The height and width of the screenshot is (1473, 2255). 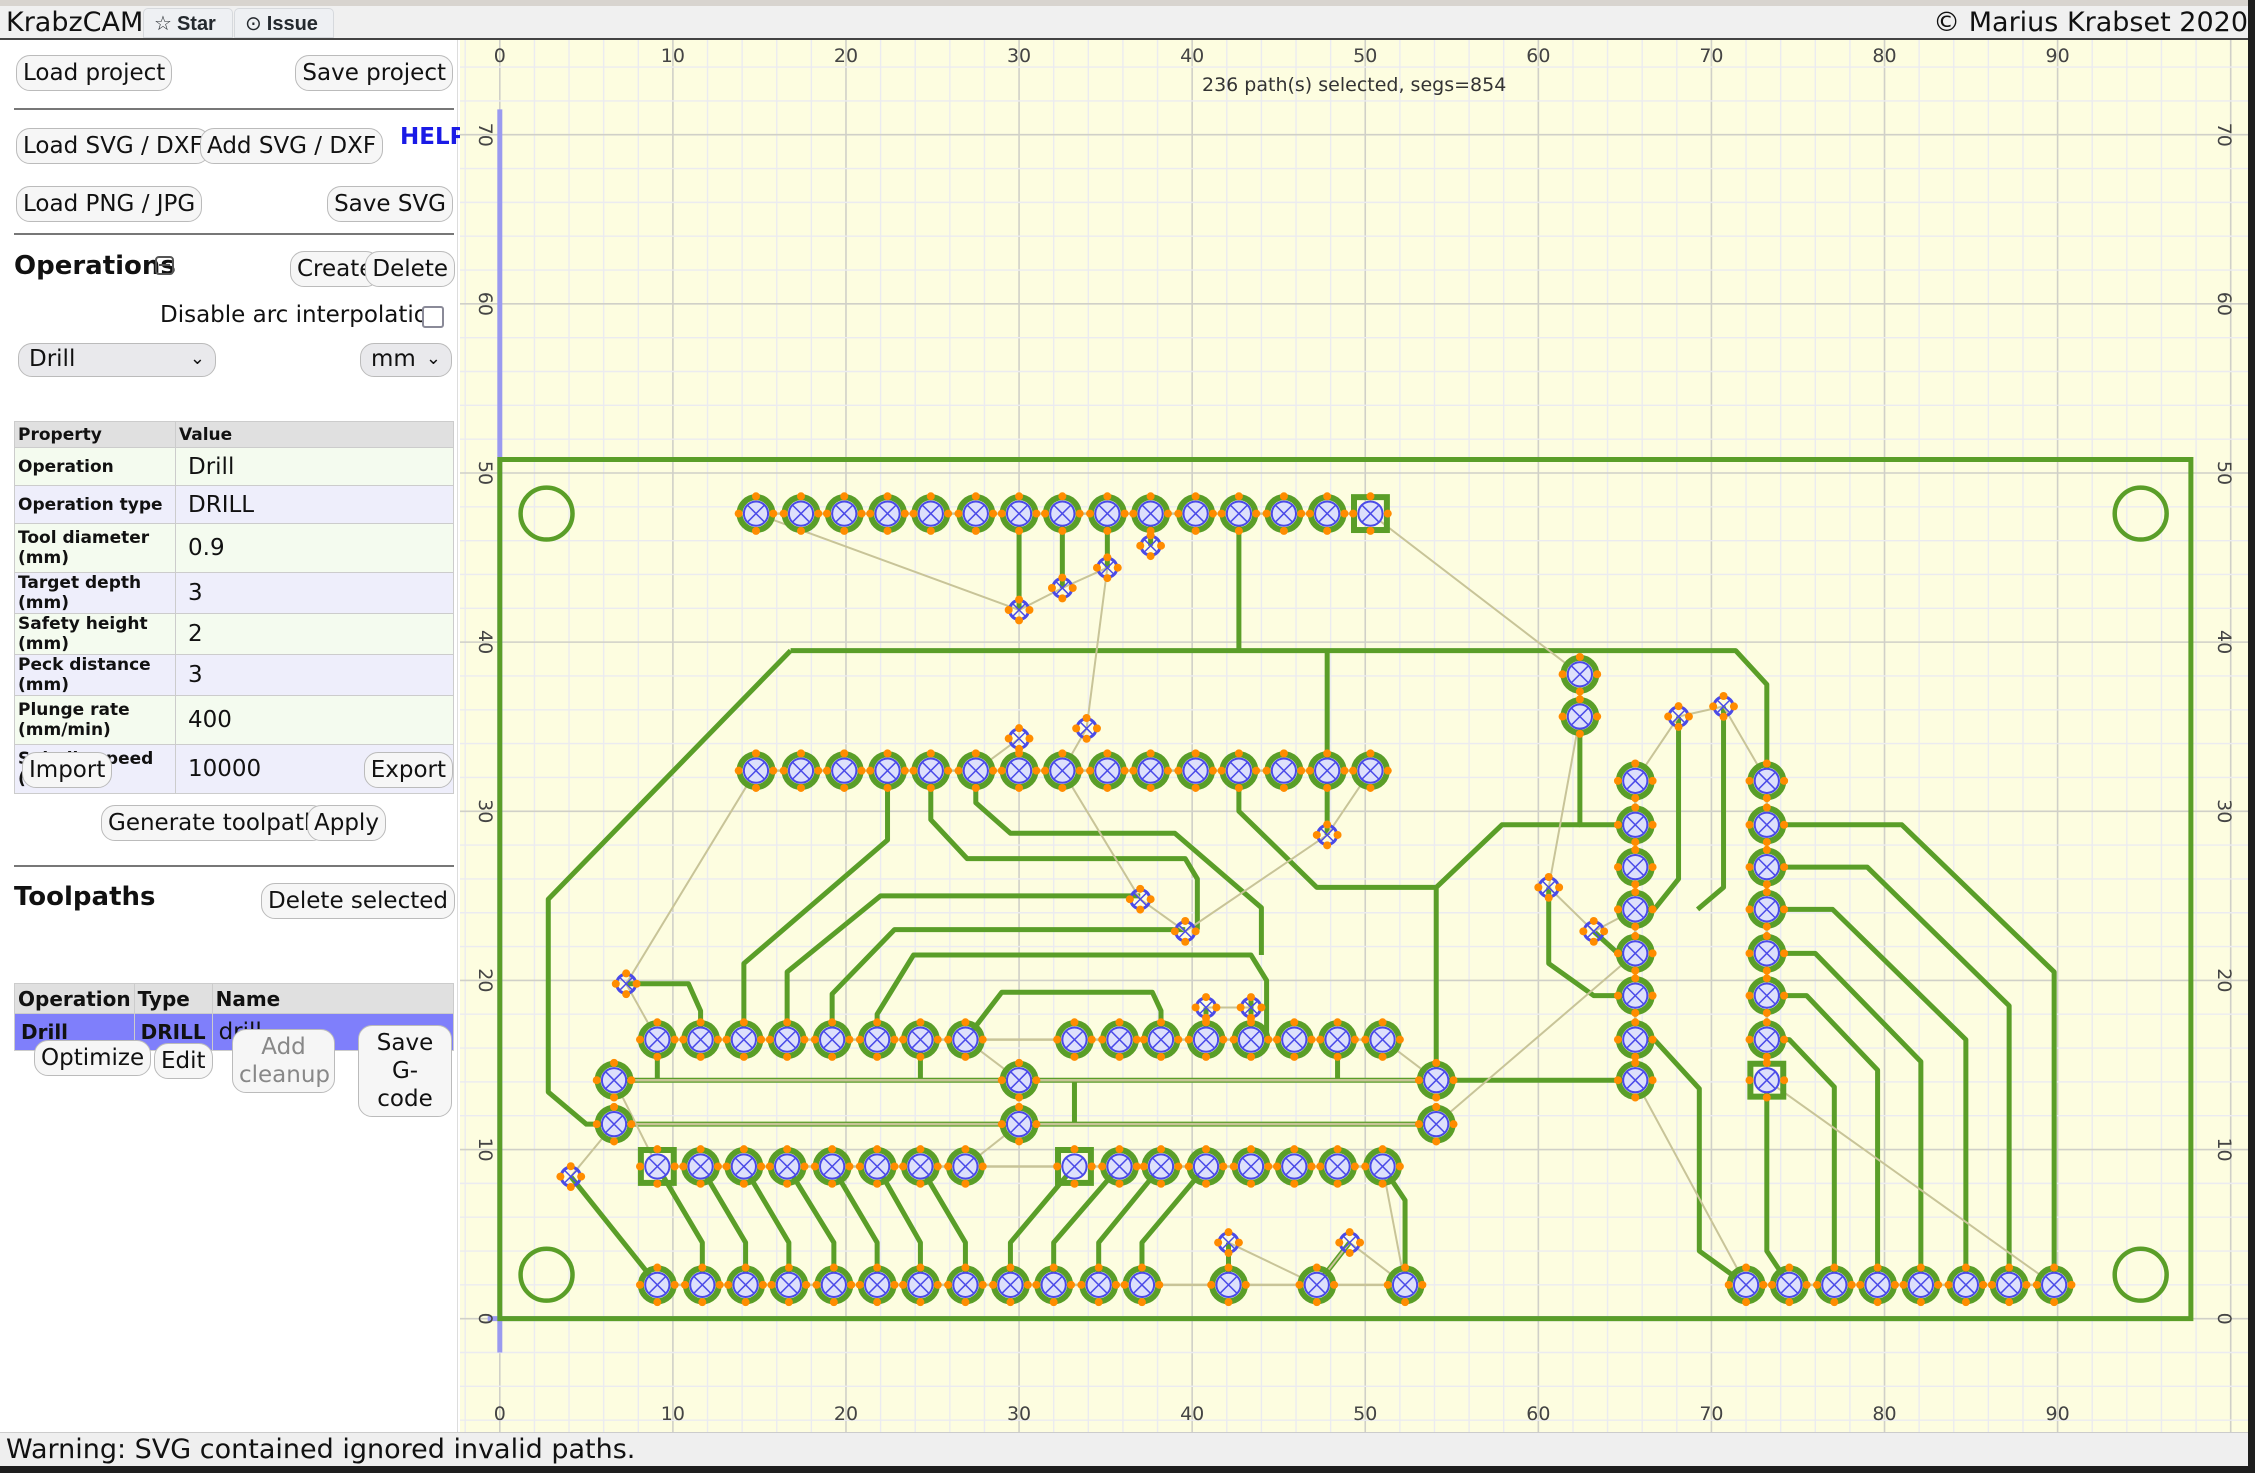 What do you see at coordinates (314, 548) in the screenshot?
I see `tool-diameter-field: 0.9` at bounding box center [314, 548].